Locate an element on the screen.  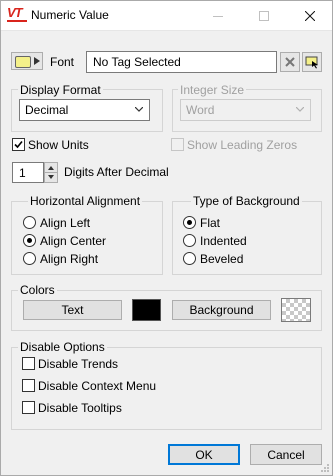
show-units-checkbox is located at coordinates (18, 144).